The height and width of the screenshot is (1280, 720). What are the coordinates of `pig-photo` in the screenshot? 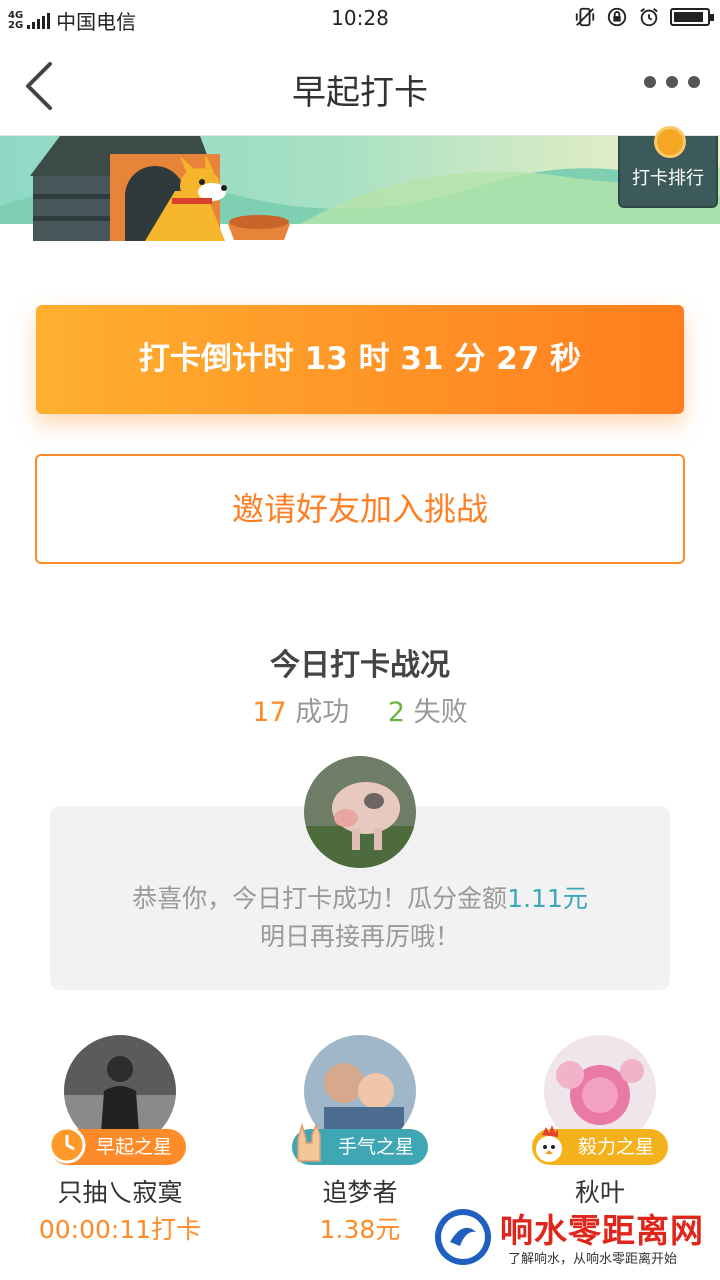 It's located at (360, 812).